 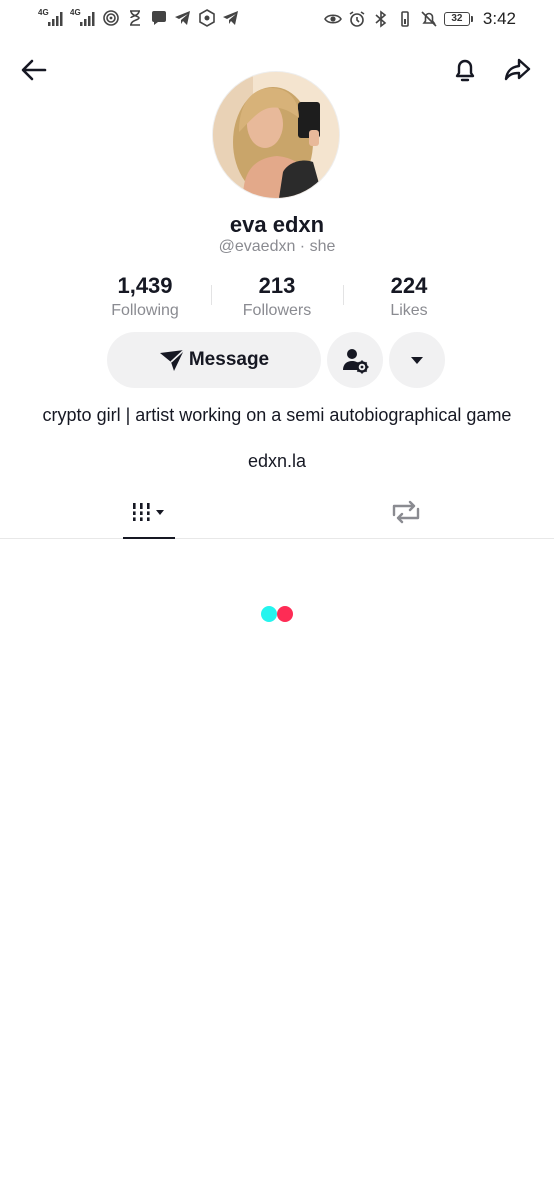 I want to click on stat-likes: 224 Likes, so click(x=409, y=297).